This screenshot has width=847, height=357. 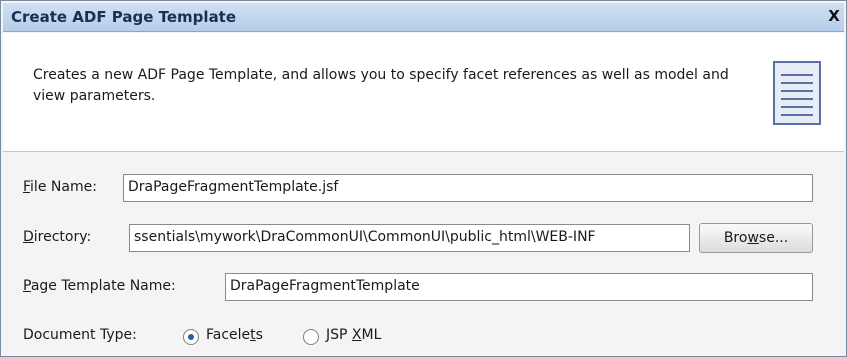 I want to click on directory-label: Directory:, so click(x=57, y=237).